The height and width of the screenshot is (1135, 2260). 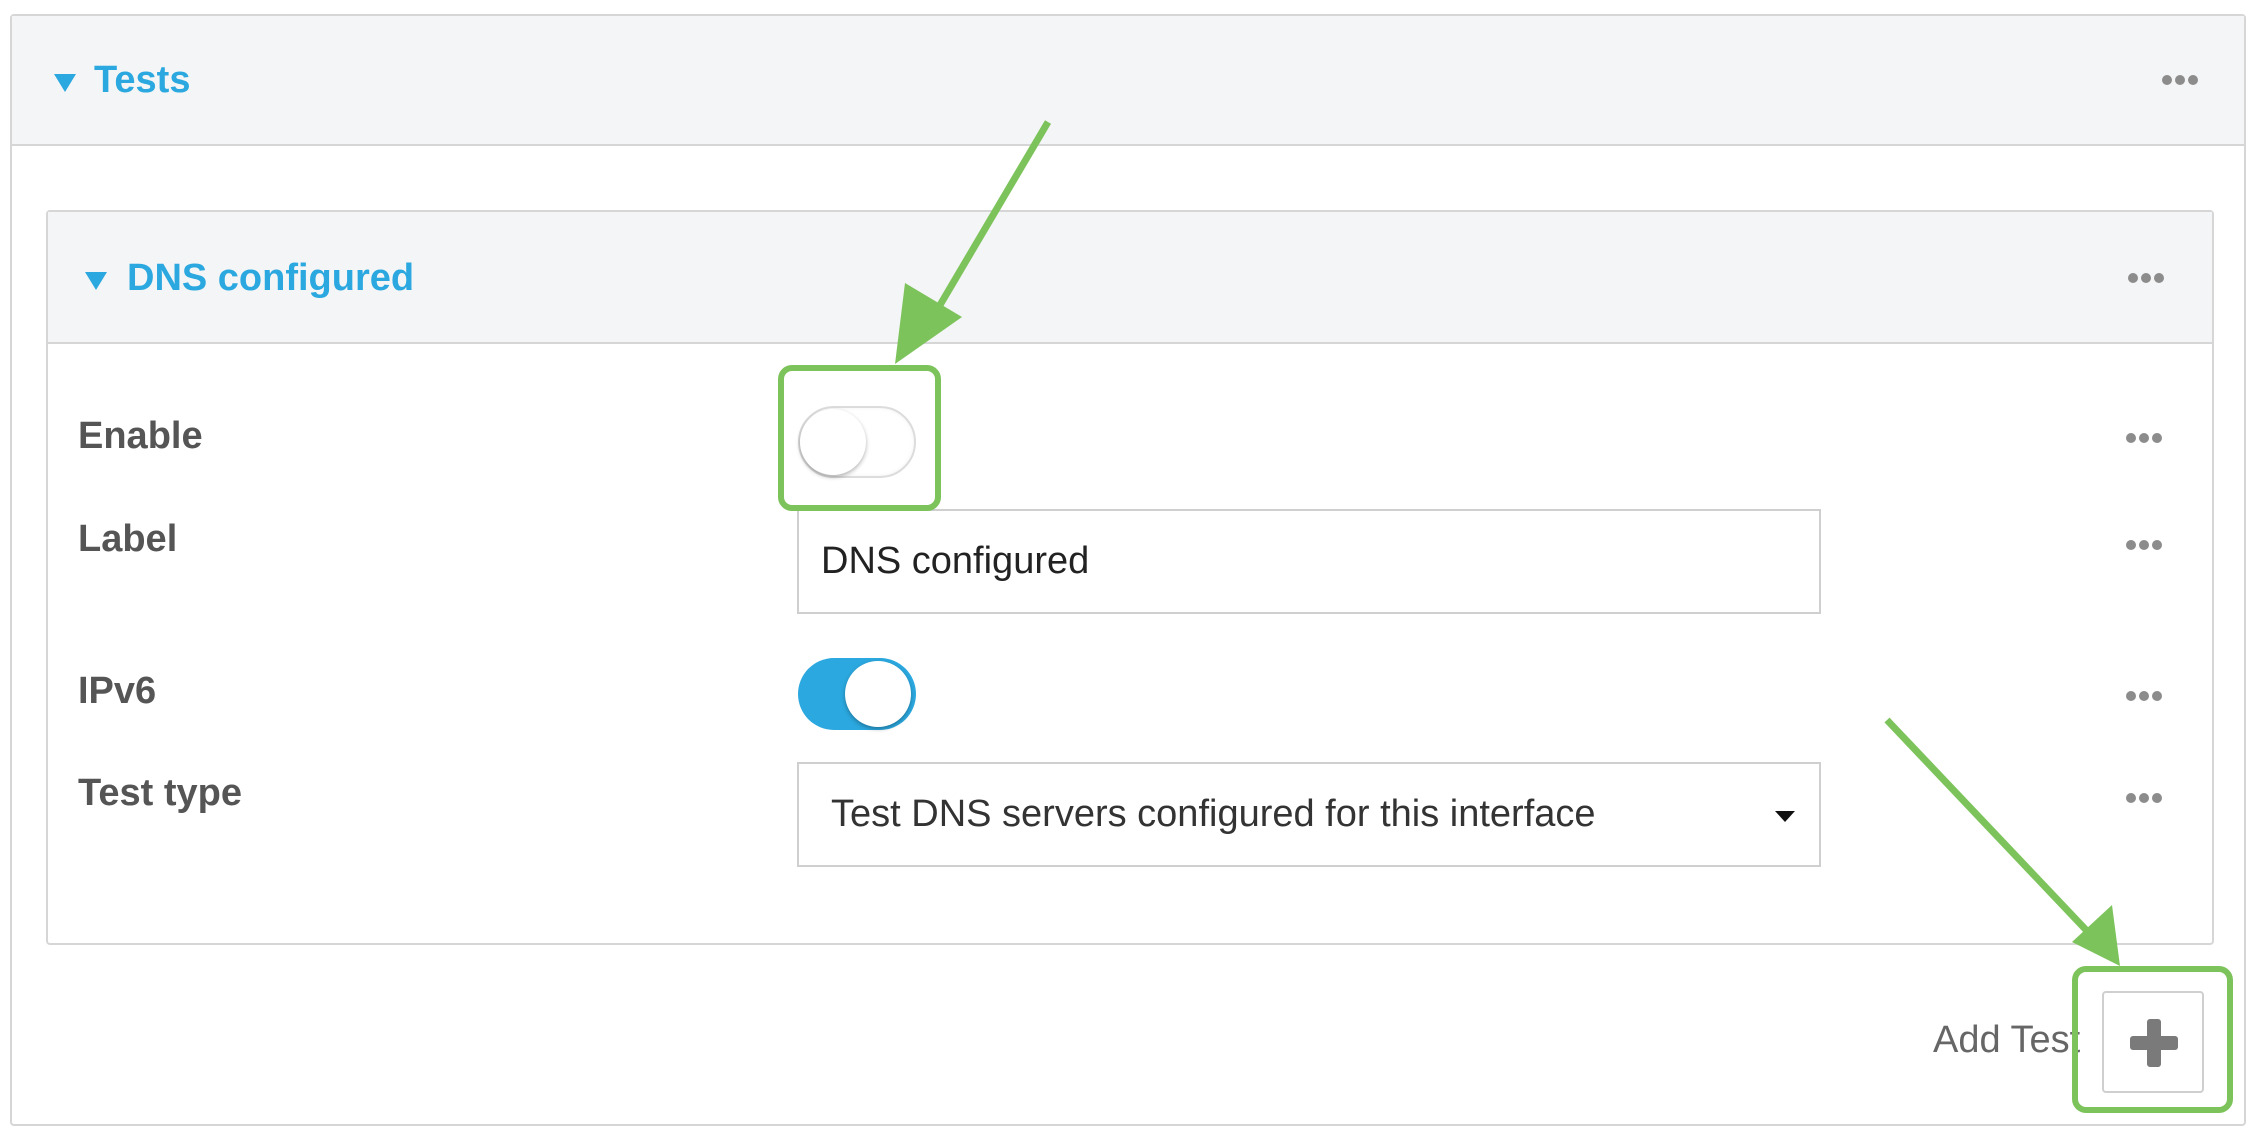 I want to click on arrow-to-enable-head, so click(x=928, y=323).